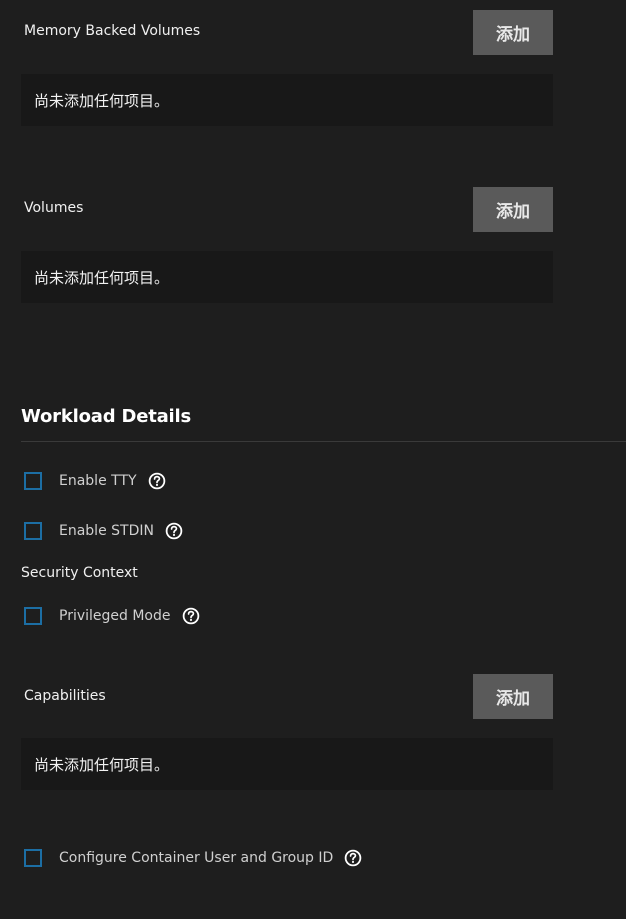 The height and width of the screenshot is (919, 626). What do you see at coordinates (54, 208) in the screenshot?
I see `volumes-title: Volumes` at bounding box center [54, 208].